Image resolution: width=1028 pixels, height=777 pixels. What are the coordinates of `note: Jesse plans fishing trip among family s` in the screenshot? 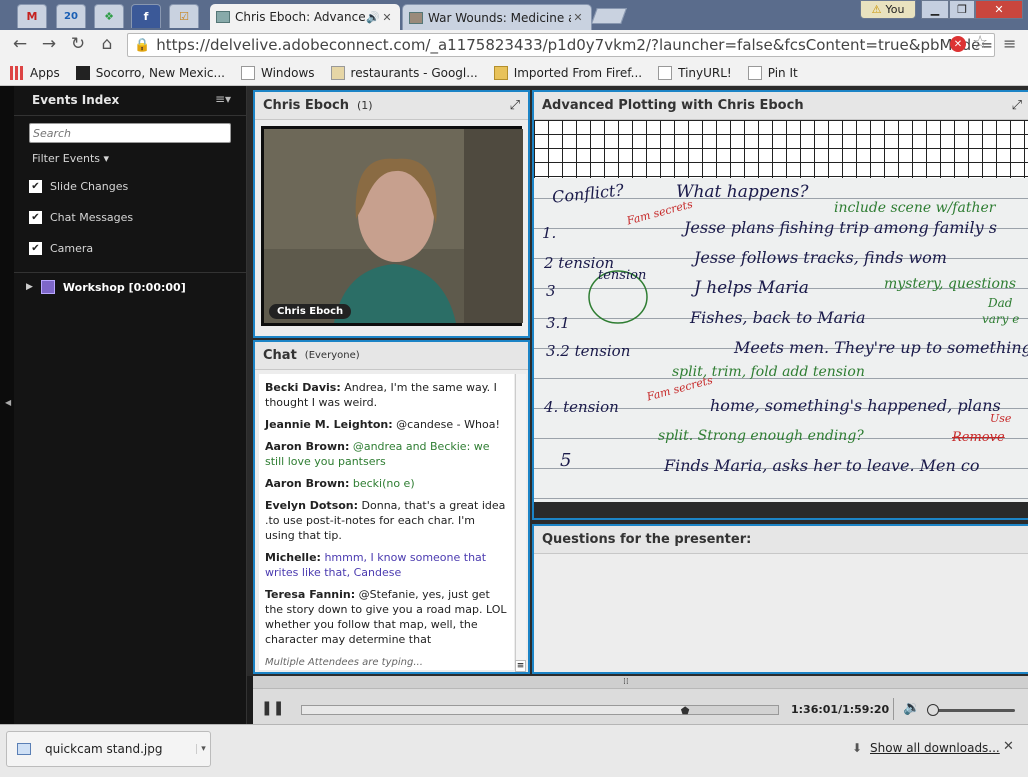 It's located at (840, 227).